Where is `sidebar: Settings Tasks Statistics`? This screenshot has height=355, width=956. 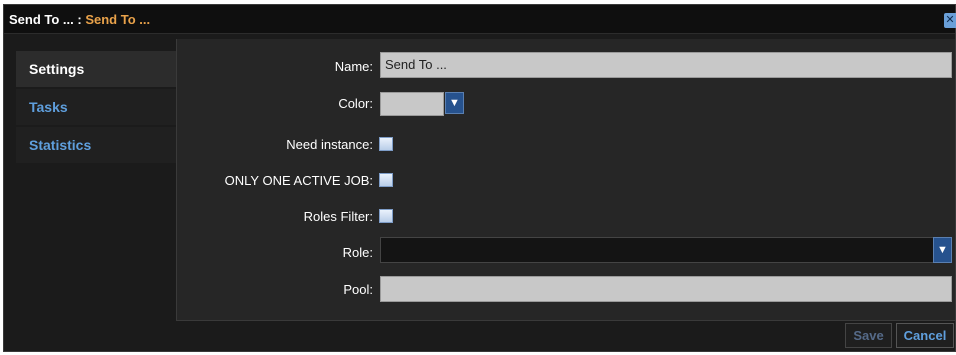
sidebar: Settings Tasks Statistics is located at coordinates (96, 108).